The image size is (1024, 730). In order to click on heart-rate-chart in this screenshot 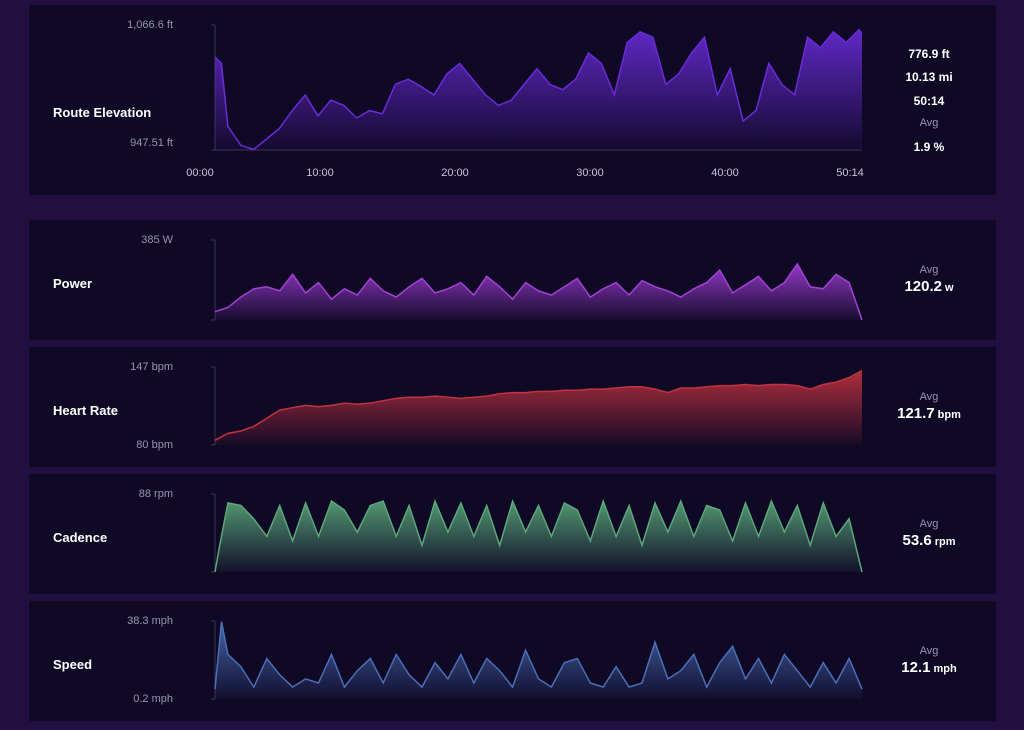, I will do `click(537, 406)`.